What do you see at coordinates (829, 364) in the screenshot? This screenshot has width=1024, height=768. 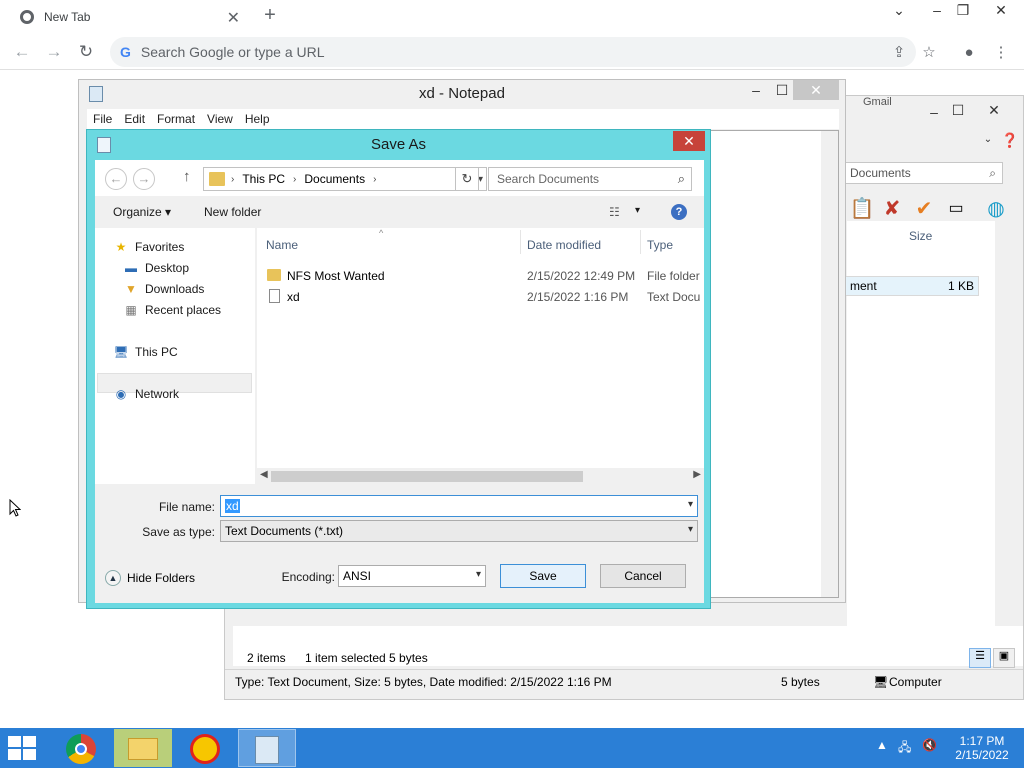 I see `notepad-scrollbar` at bounding box center [829, 364].